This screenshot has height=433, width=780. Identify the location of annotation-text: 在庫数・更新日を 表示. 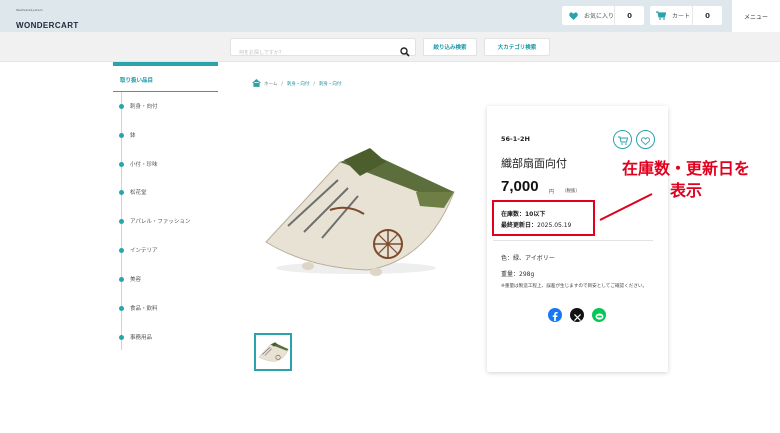
(686, 180).